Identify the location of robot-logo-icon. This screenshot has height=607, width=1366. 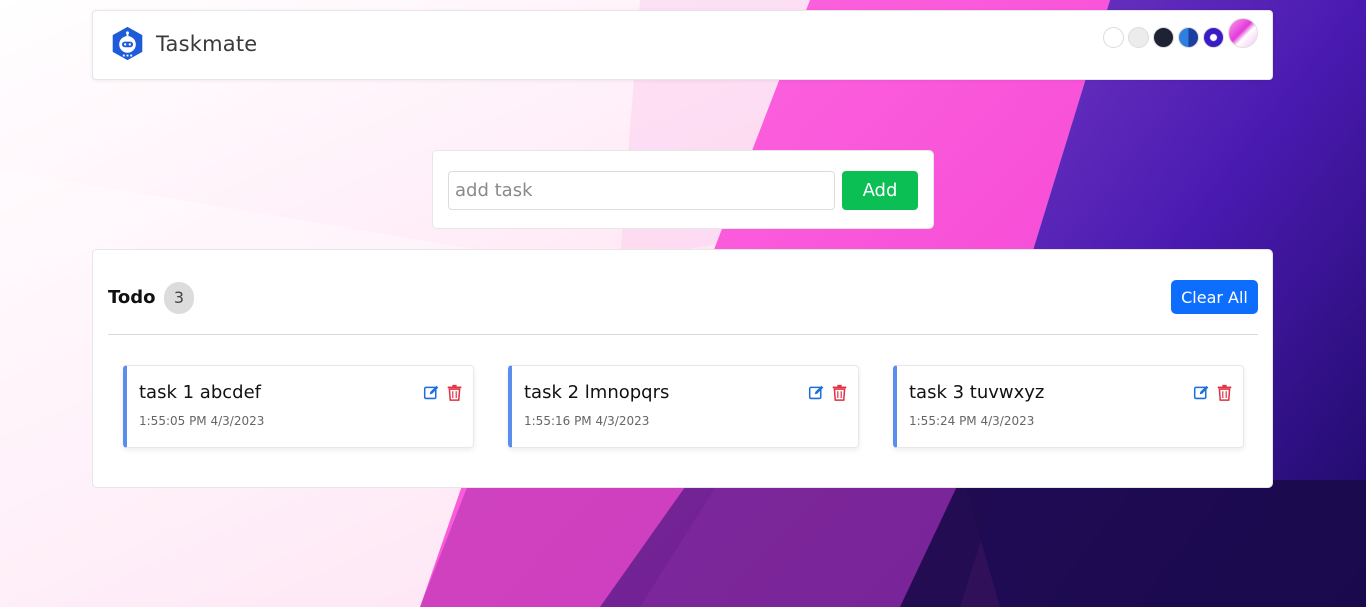
(127, 43).